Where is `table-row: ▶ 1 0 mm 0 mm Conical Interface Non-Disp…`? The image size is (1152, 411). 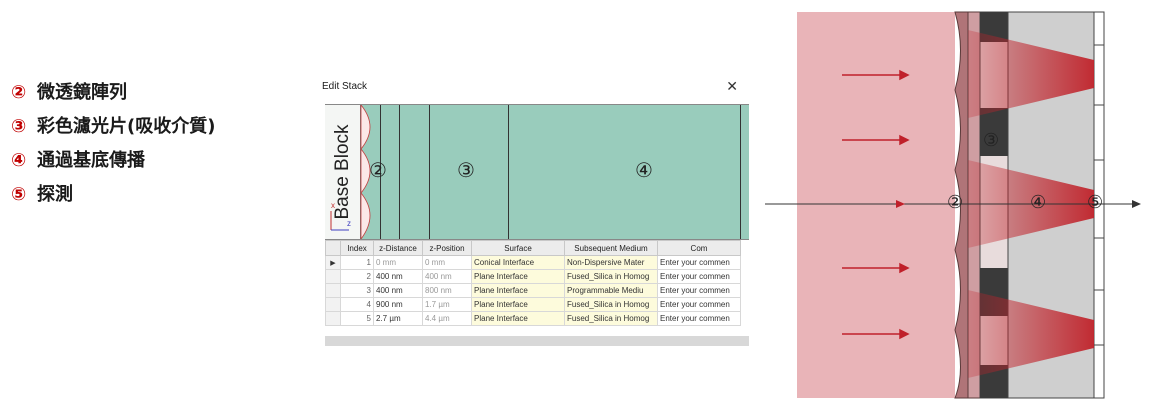
table-row: ▶ 1 0 mm 0 mm Conical Interface Non-Disp… is located at coordinates (533, 262).